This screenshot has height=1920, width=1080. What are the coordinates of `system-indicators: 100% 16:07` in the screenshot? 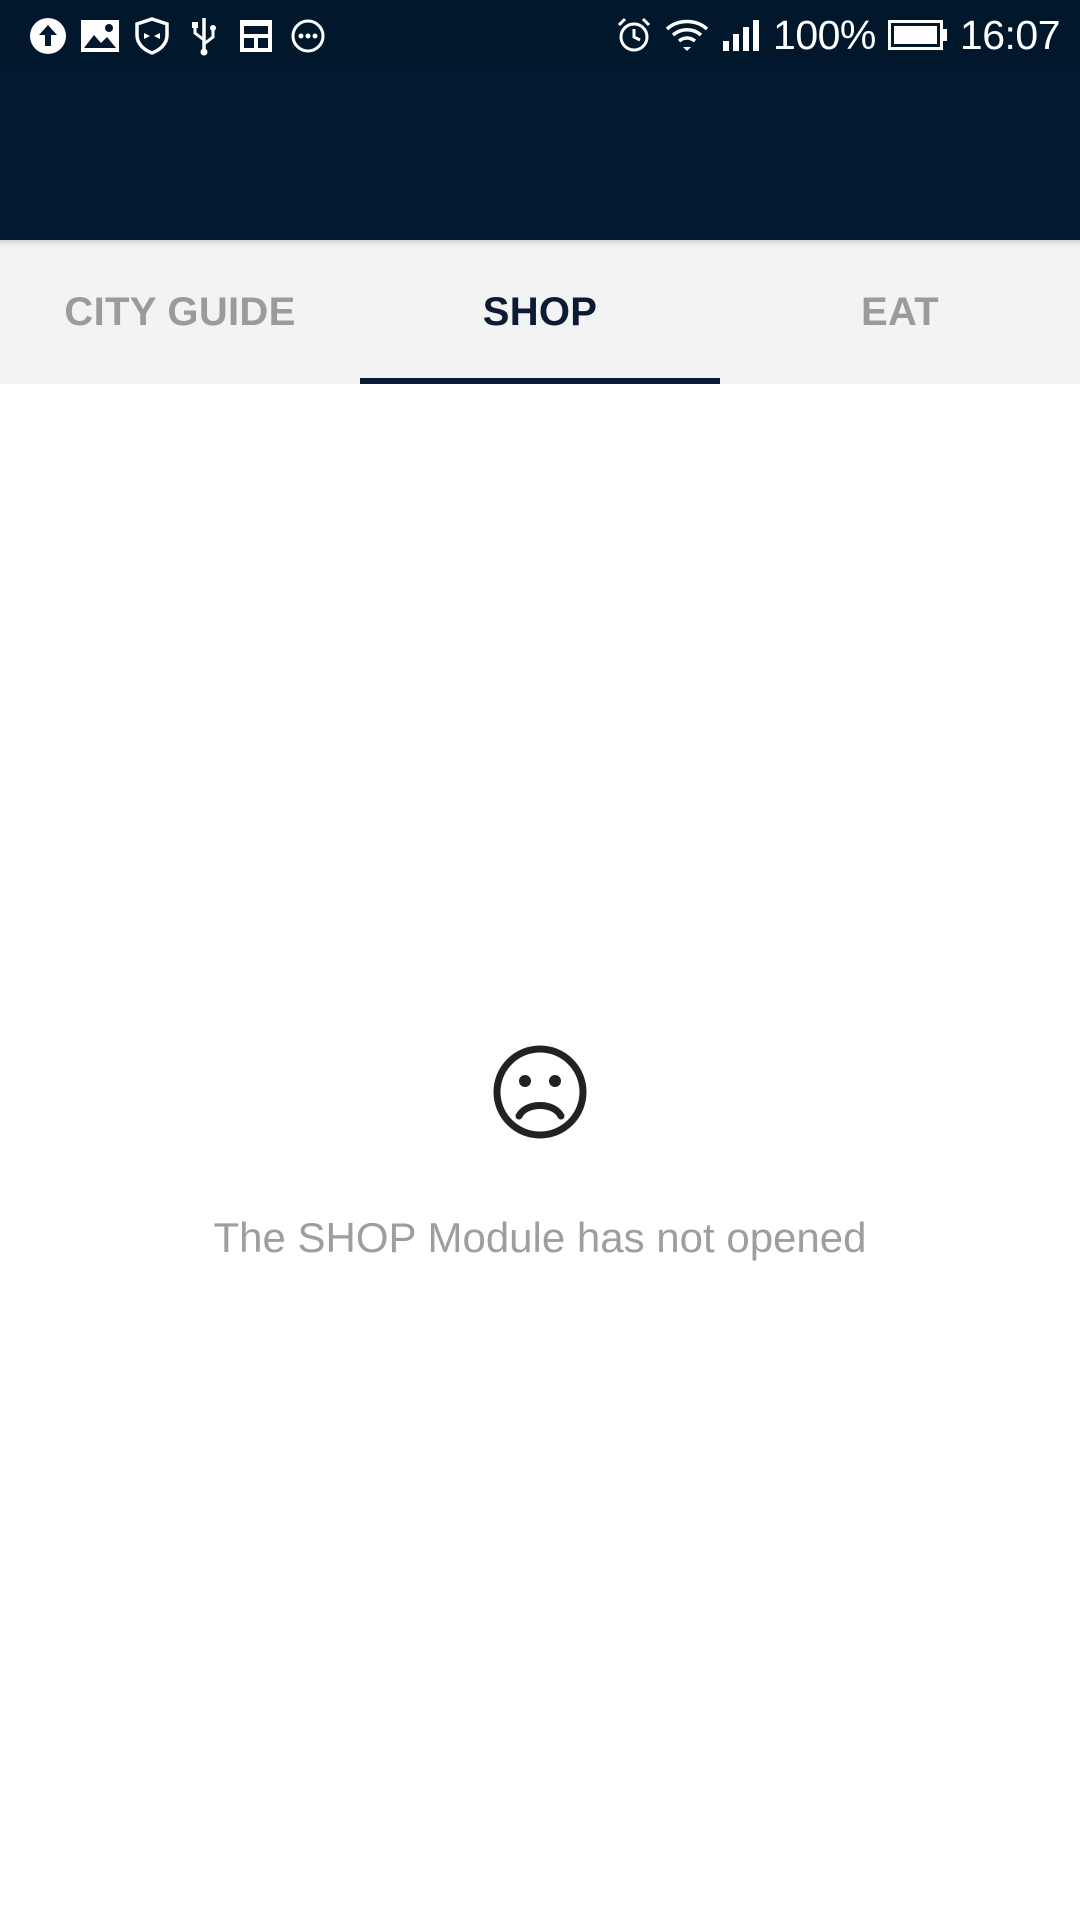 It's located at (838, 34).